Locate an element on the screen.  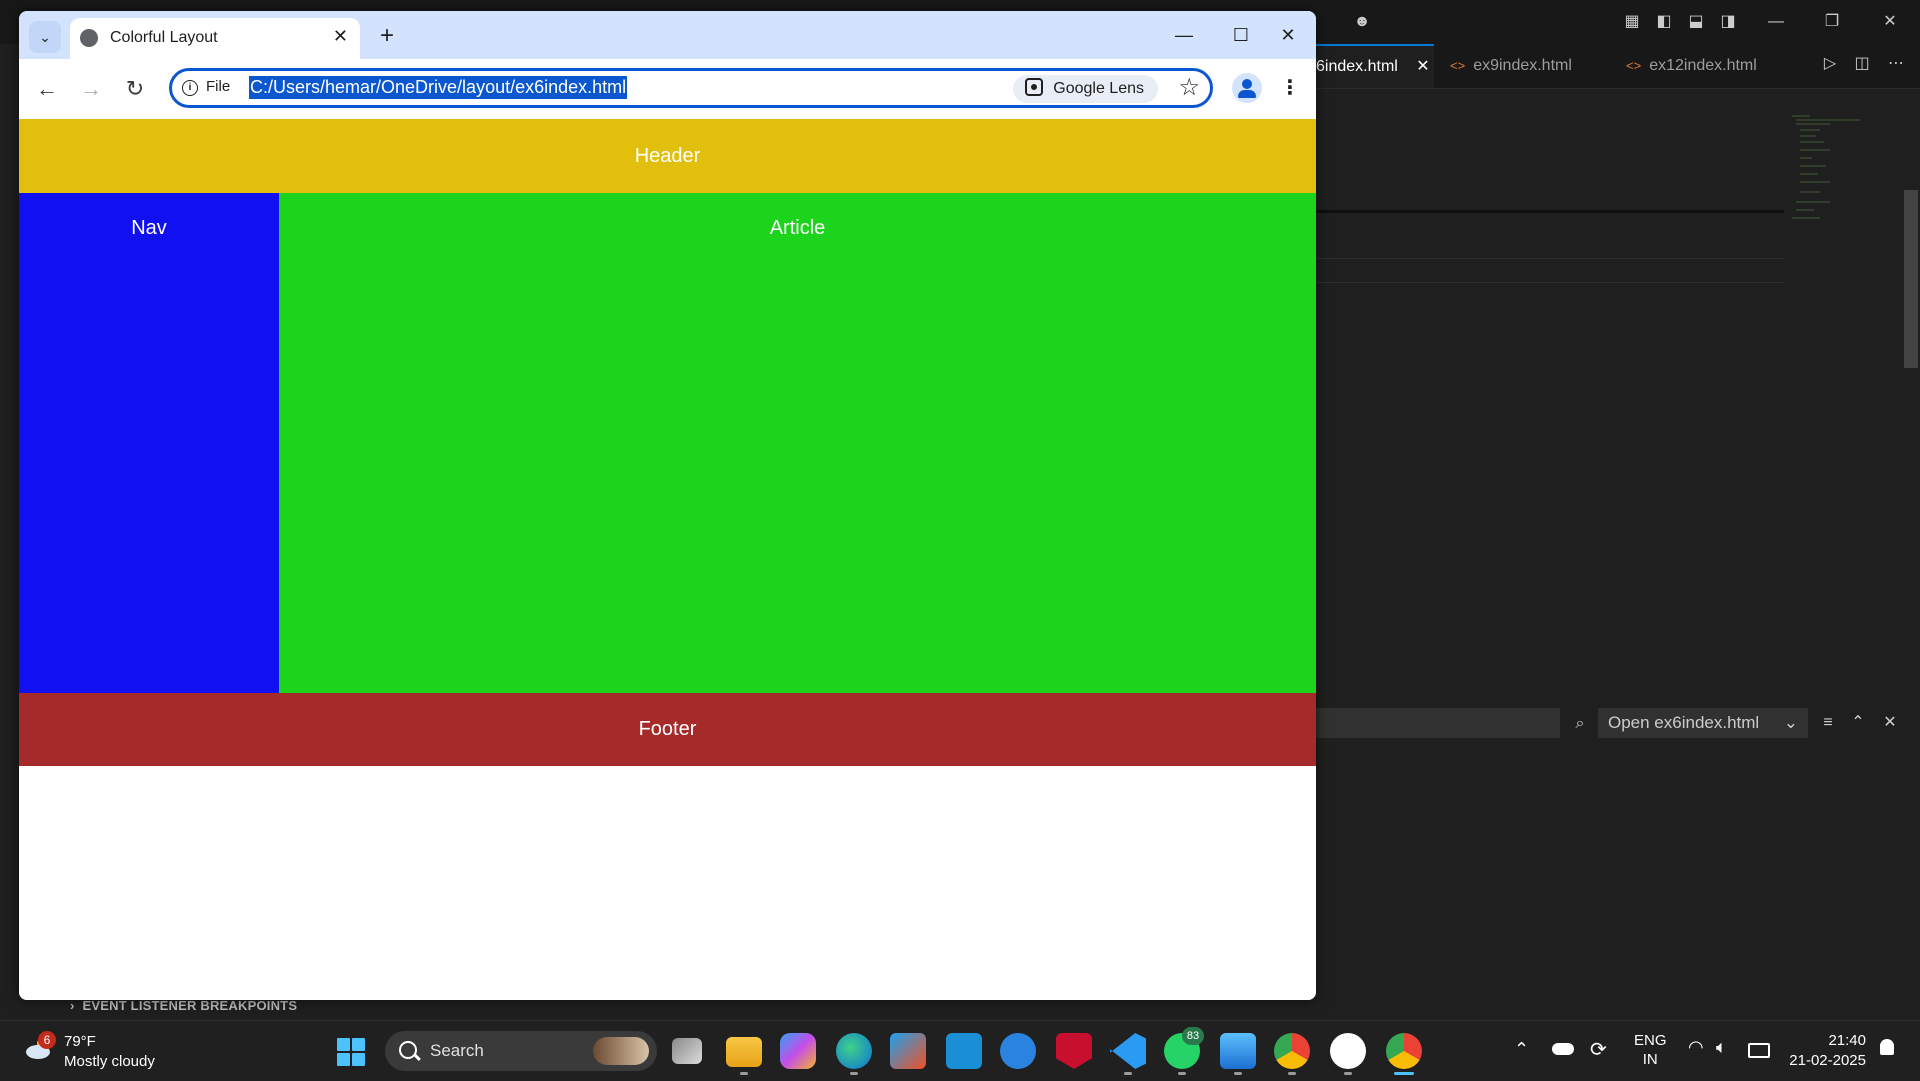
tab-search-button: ⌄ is located at coordinates (45, 37).